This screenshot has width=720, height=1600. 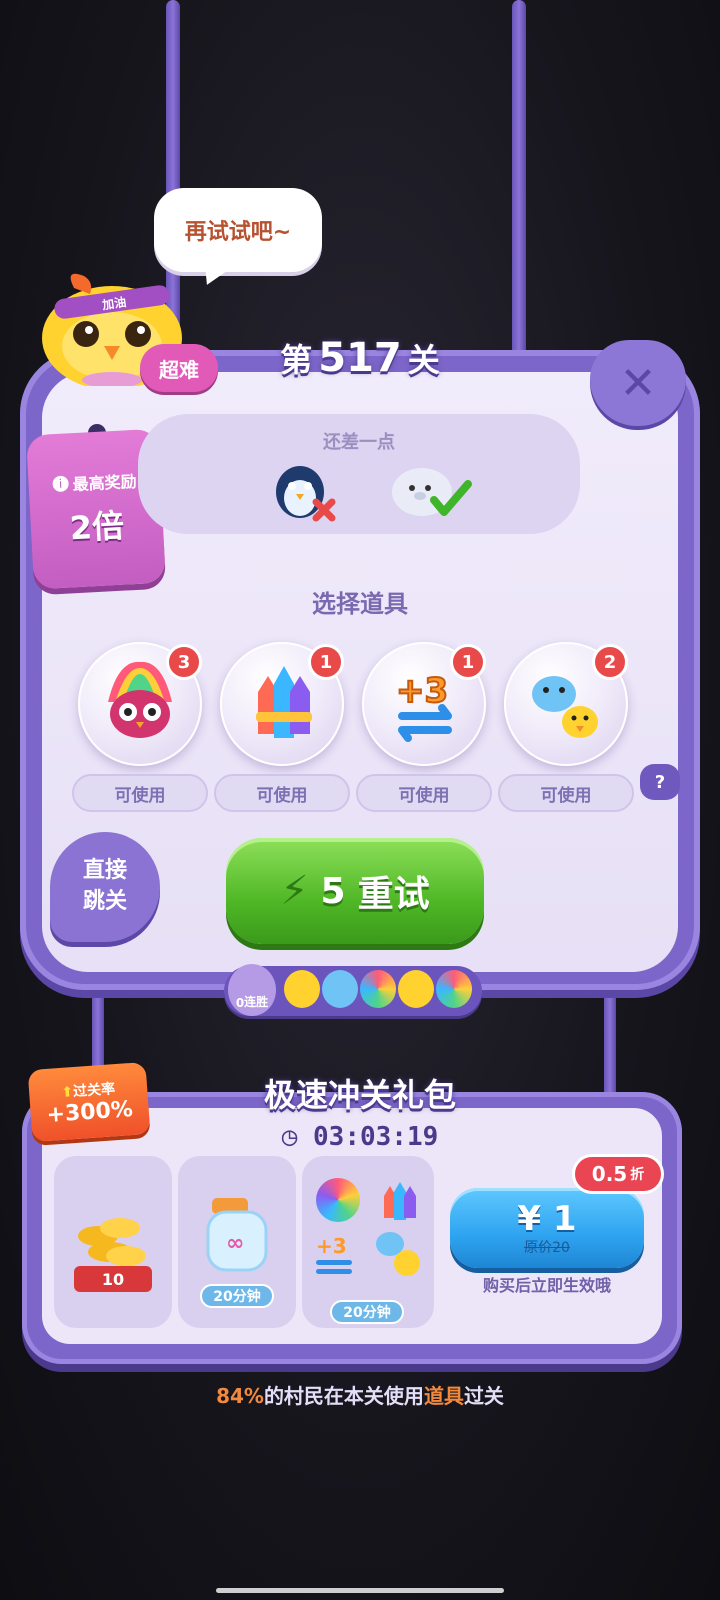 I want to click on gift-slot-coins: 10, so click(x=113, y=1242).